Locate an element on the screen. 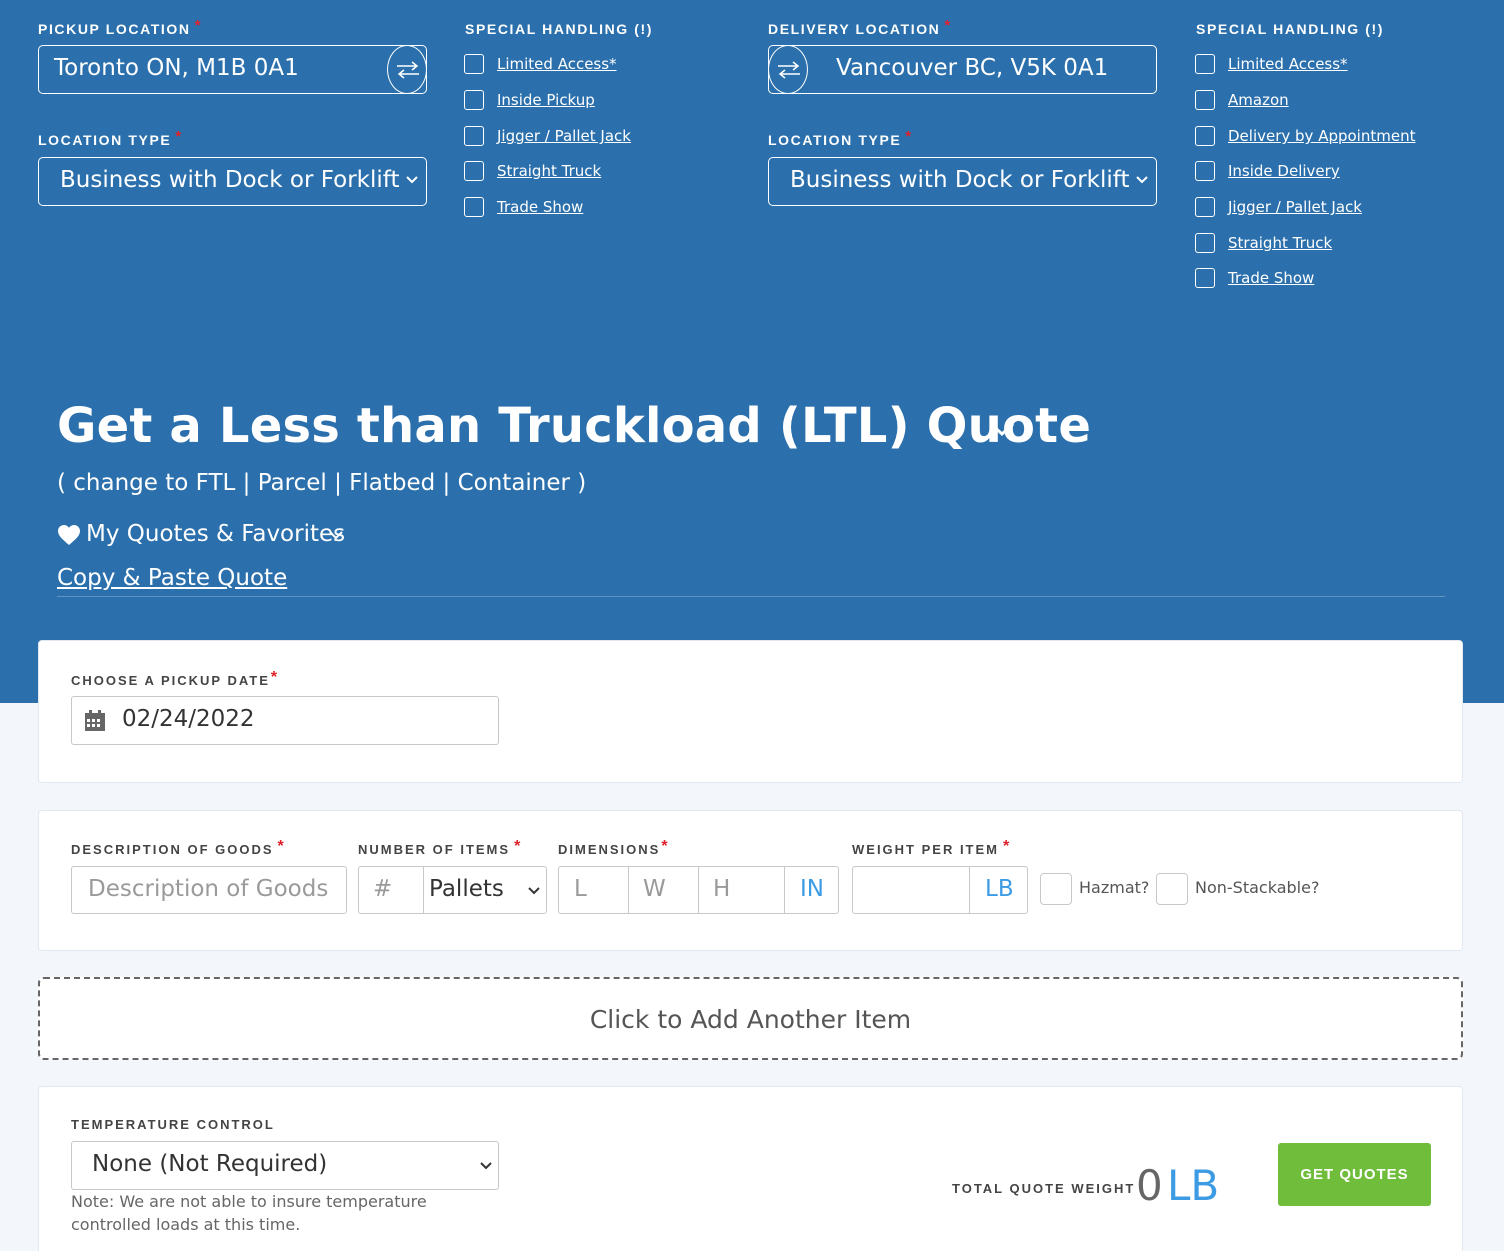 Image resolution: width=1504 pixels, height=1251 pixels. temperature-value: None (Not Required) is located at coordinates (210, 1164).